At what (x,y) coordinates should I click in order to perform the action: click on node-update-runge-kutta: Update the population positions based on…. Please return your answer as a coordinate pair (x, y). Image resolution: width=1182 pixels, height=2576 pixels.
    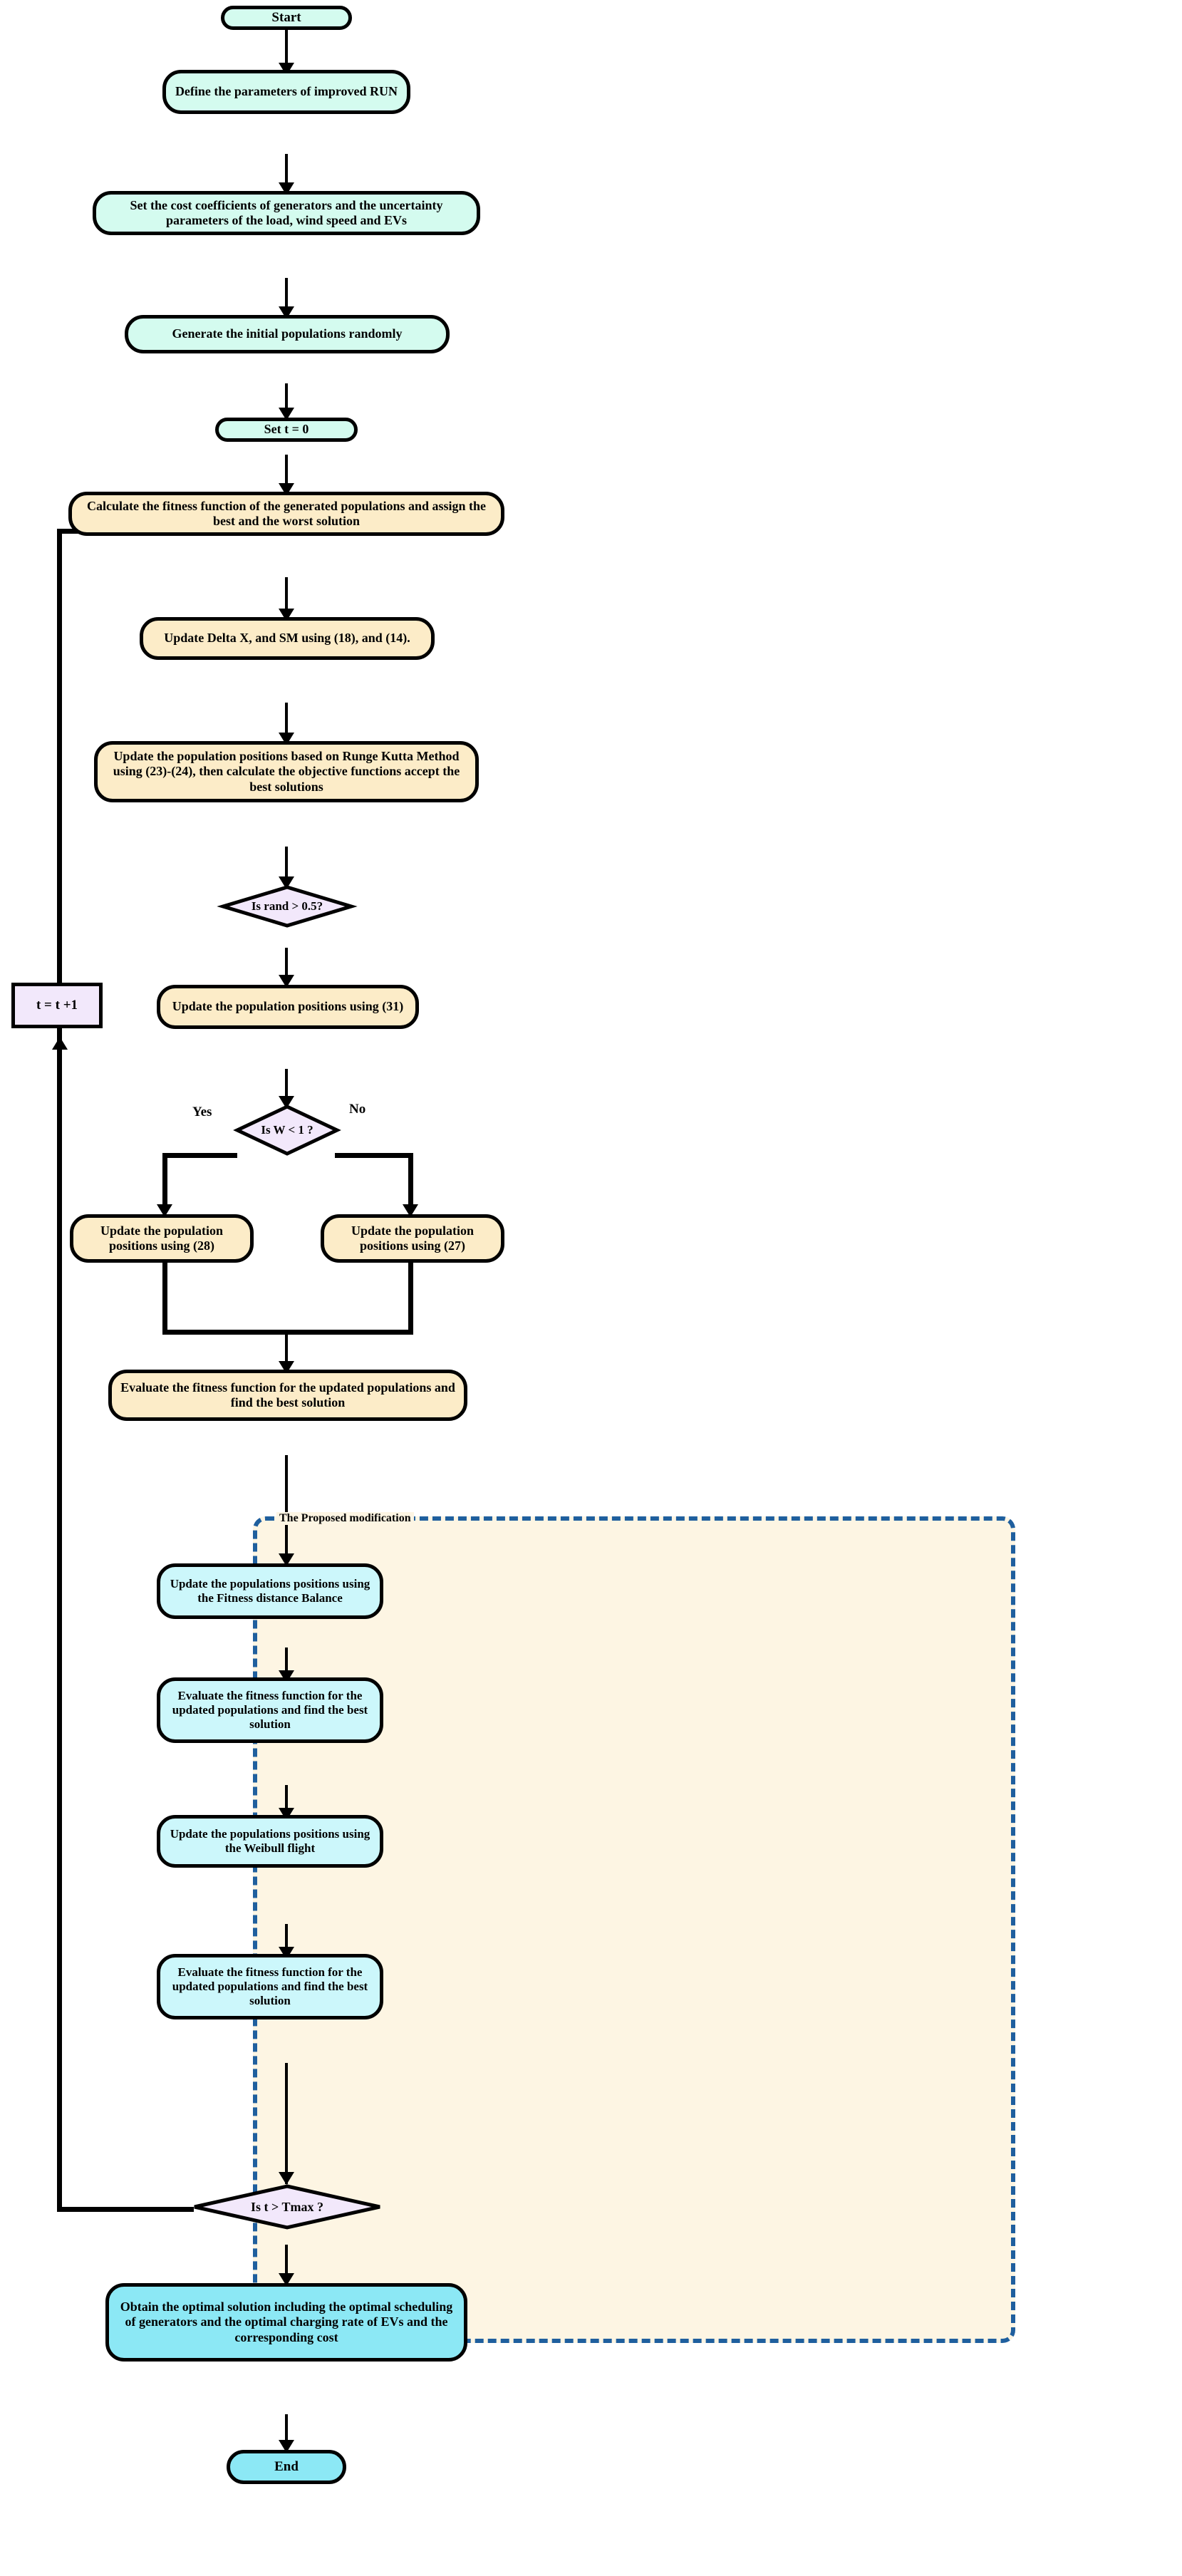
    Looking at the image, I should click on (286, 771).